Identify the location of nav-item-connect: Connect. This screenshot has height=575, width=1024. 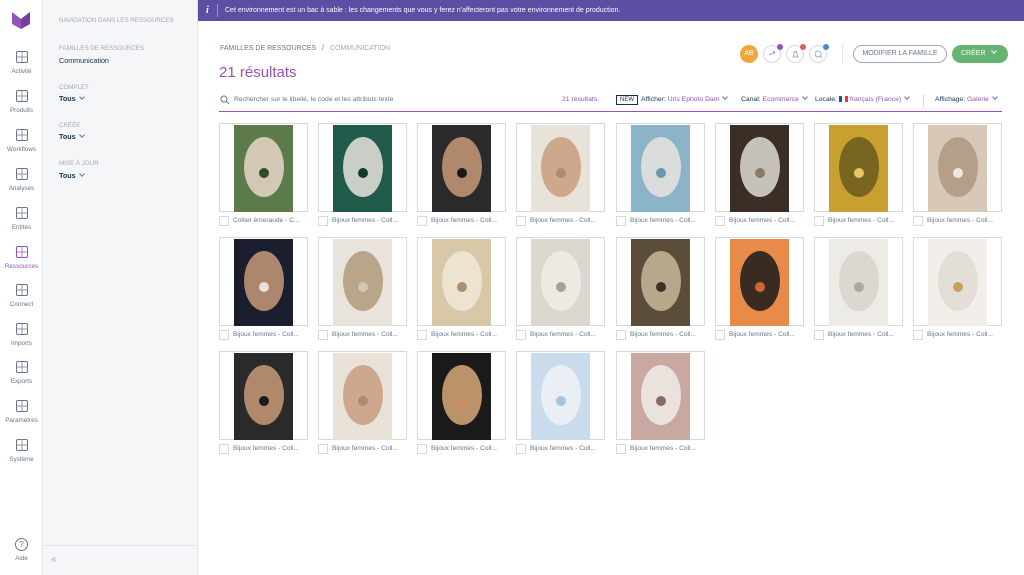
(21, 295).